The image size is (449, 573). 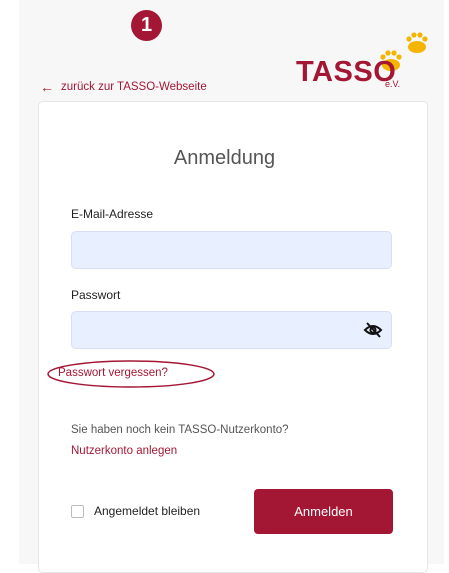 I want to click on no-account-text: Sie haben noch kein TASSO-Nutzerkonto?, so click(x=180, y=430).